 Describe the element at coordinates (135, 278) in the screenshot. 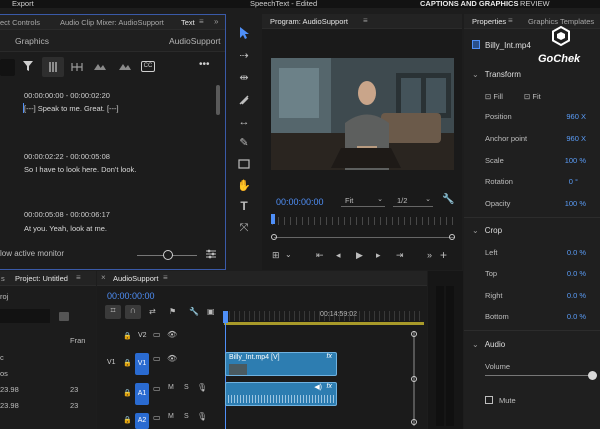

I see `tab-sequence: AudioSupport` at that location.